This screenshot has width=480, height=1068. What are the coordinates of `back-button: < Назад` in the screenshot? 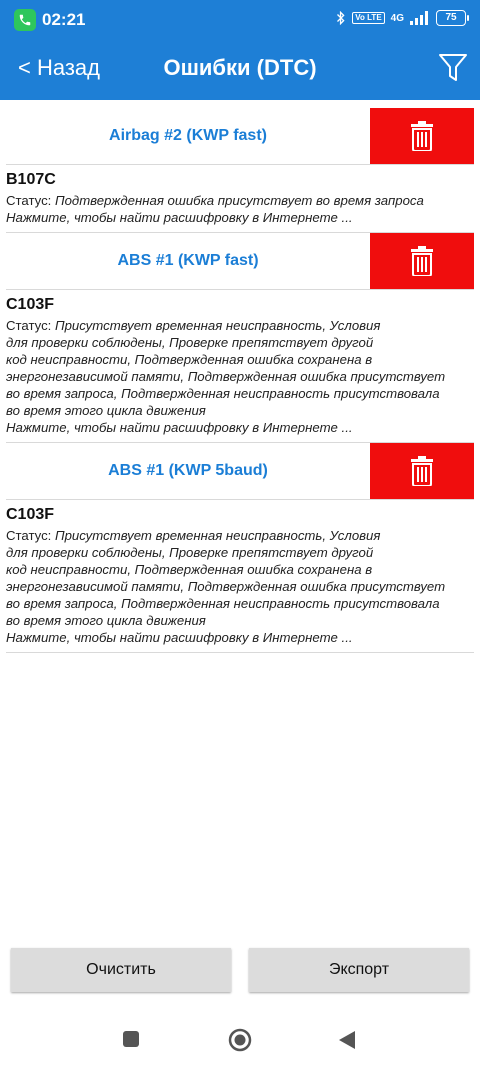 It's located at (59, 68).